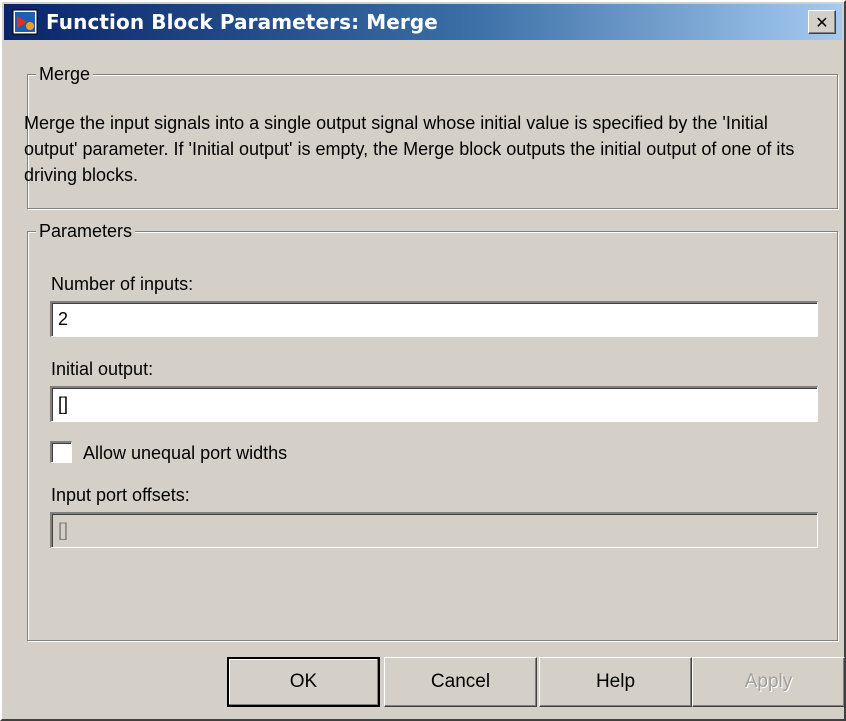 This screenshot has width=846, height=721. Describe the element at coordinates (768, 682) in the screenshot. I see `apply-button: Apply` at that location.